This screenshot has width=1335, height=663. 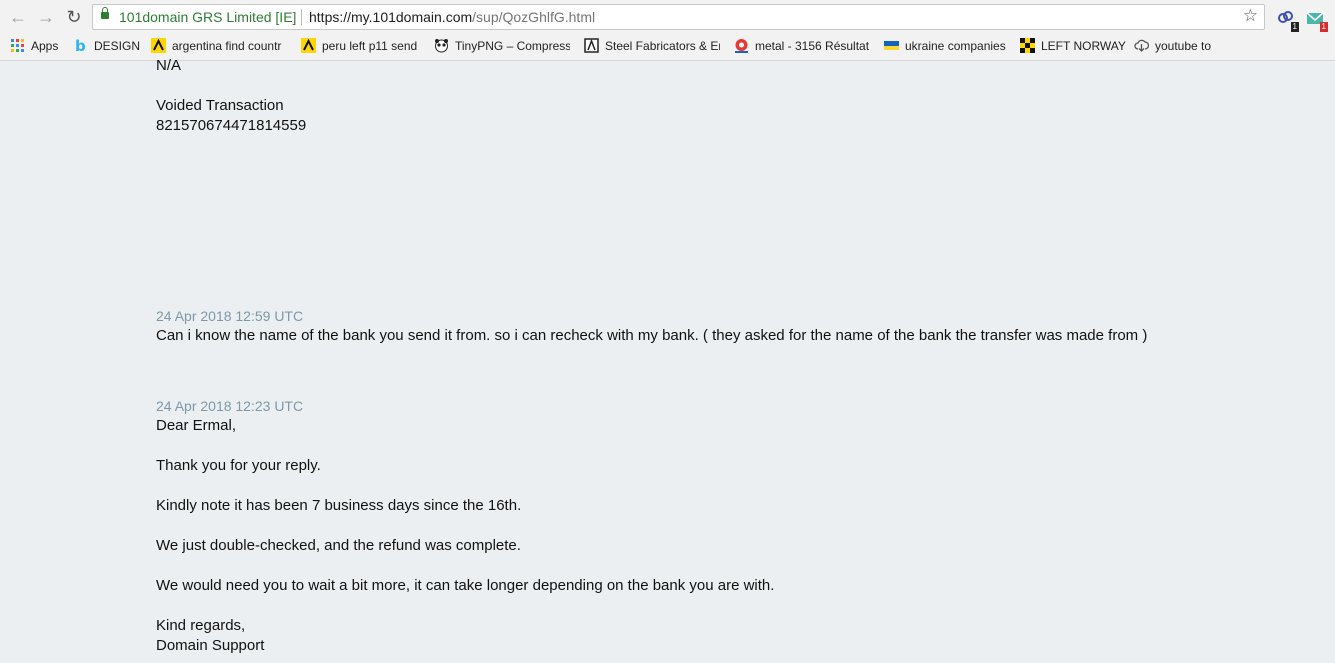 I want to click on bookmark-ukraine: ukraine companies, so click(x=945, y=46).